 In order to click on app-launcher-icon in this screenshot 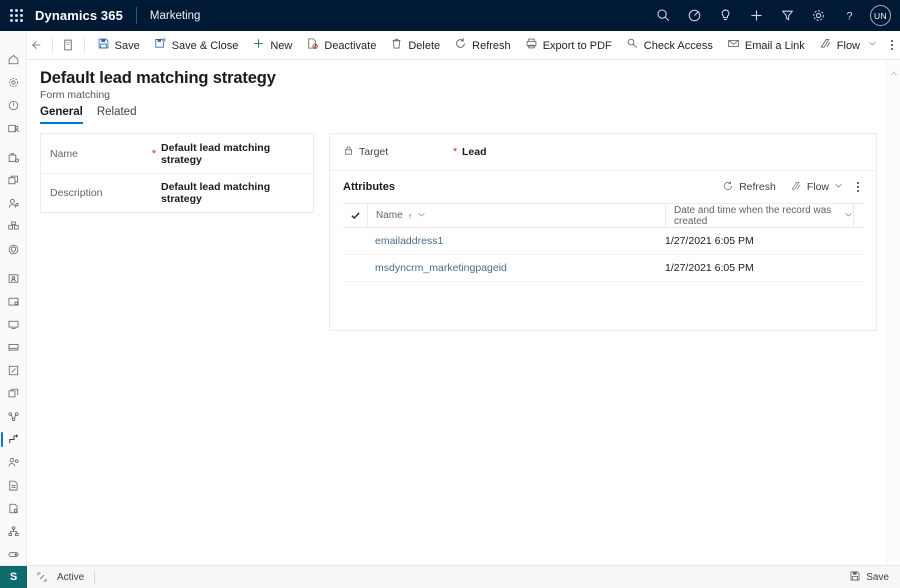, I will do `click(16, 15)`.